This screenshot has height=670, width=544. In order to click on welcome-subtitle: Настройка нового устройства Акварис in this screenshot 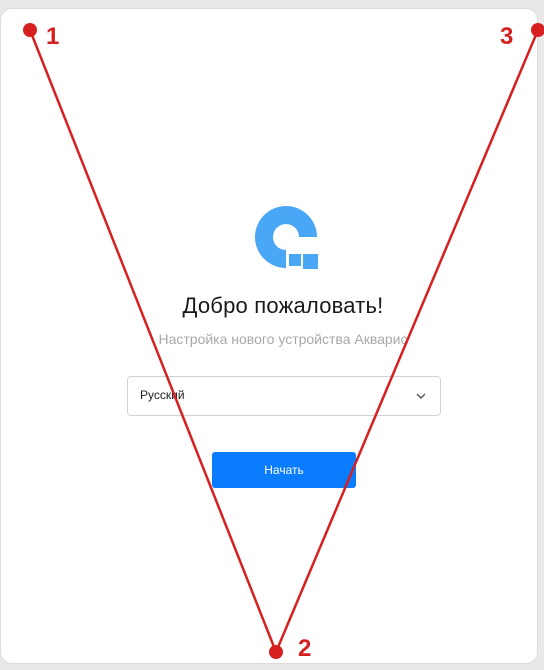, I will do `click(283, 339)`.